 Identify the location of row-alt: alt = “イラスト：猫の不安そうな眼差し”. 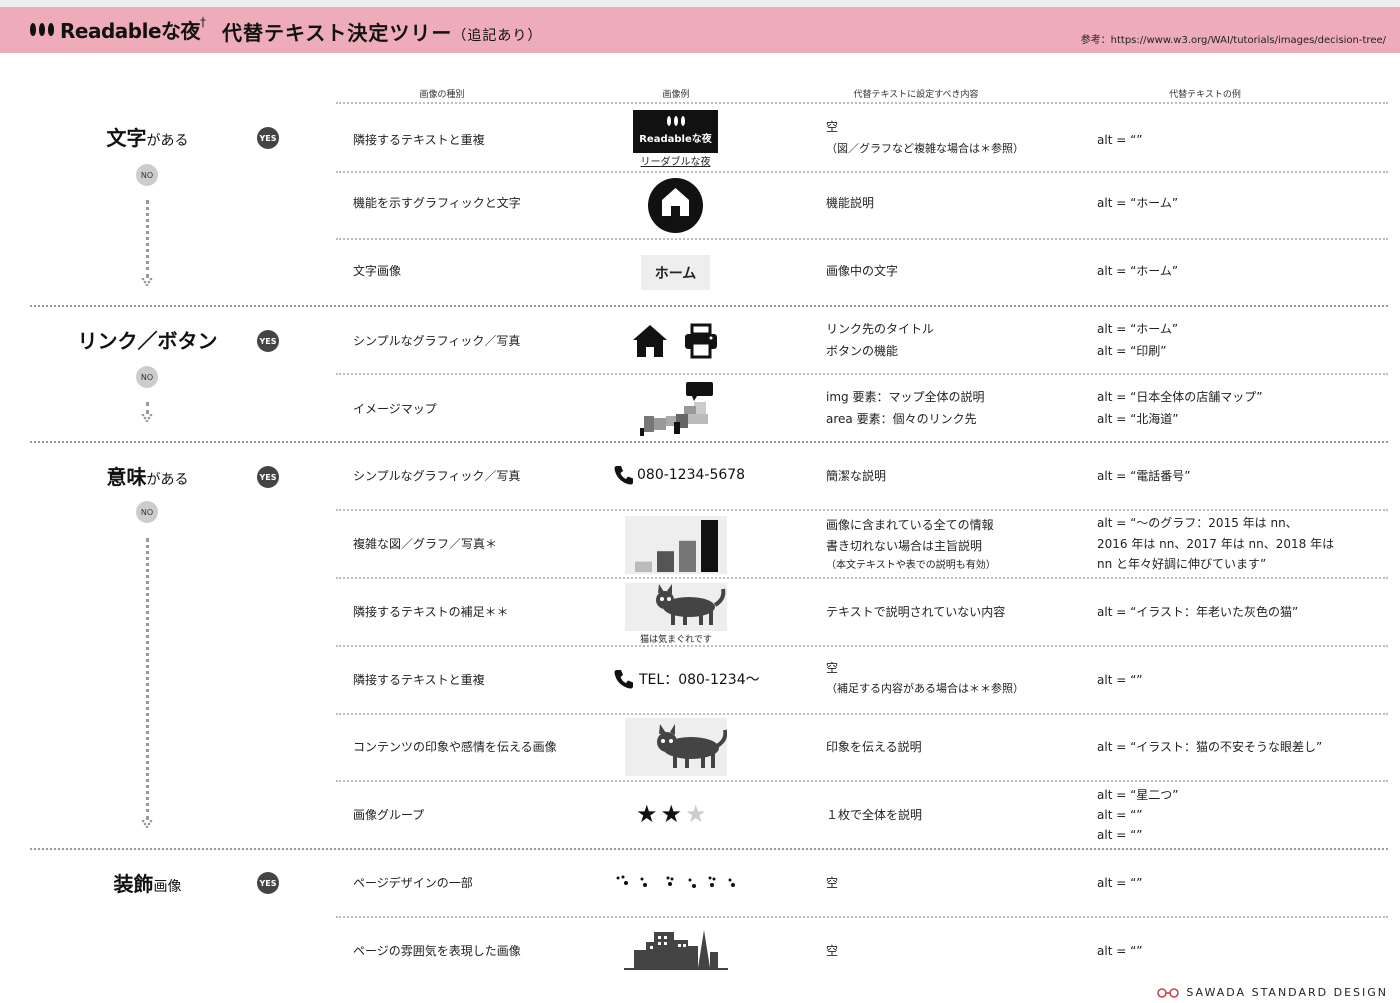
(1210, 747).